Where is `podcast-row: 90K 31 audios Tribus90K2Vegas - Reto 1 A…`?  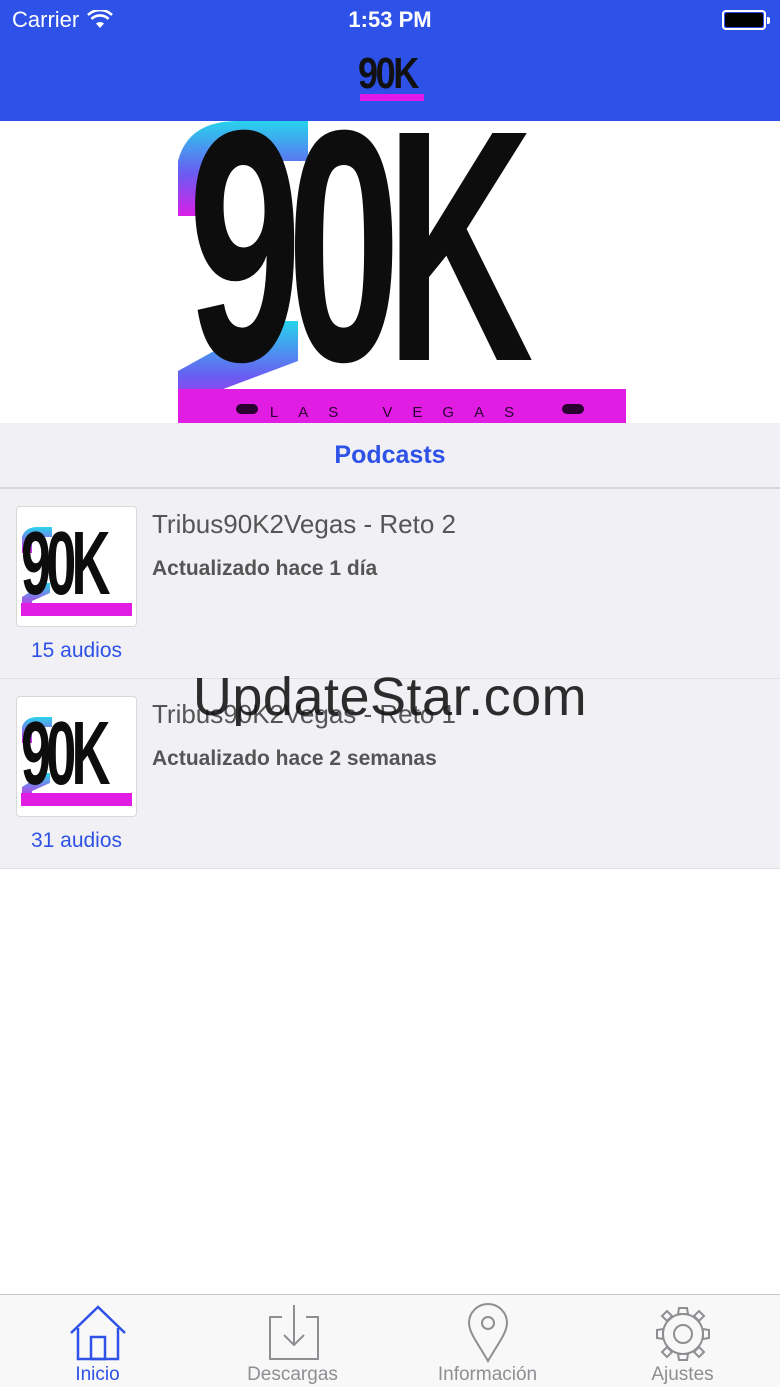 podcast-row: 90K 31 audios Tribus90K2Vegas - Reto 1 A… is located at coordinates (390, 774).